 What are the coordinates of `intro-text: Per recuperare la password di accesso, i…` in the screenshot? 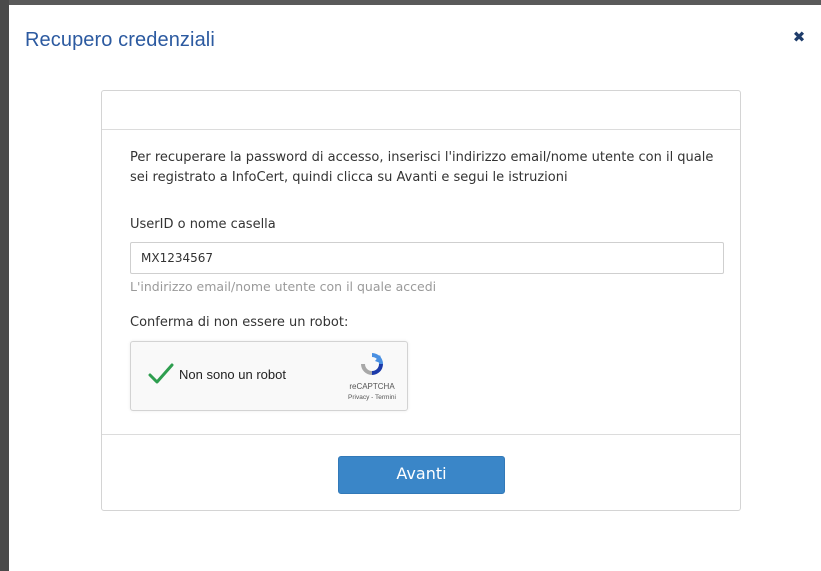 It's located at (422, 167).